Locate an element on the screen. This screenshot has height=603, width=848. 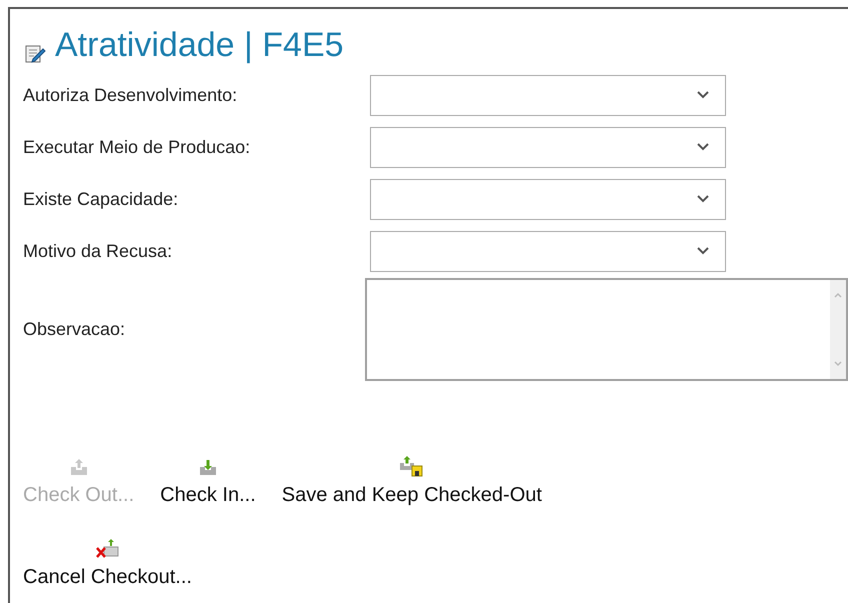
field-label: Observacao: is located at coordinates (74, 329).